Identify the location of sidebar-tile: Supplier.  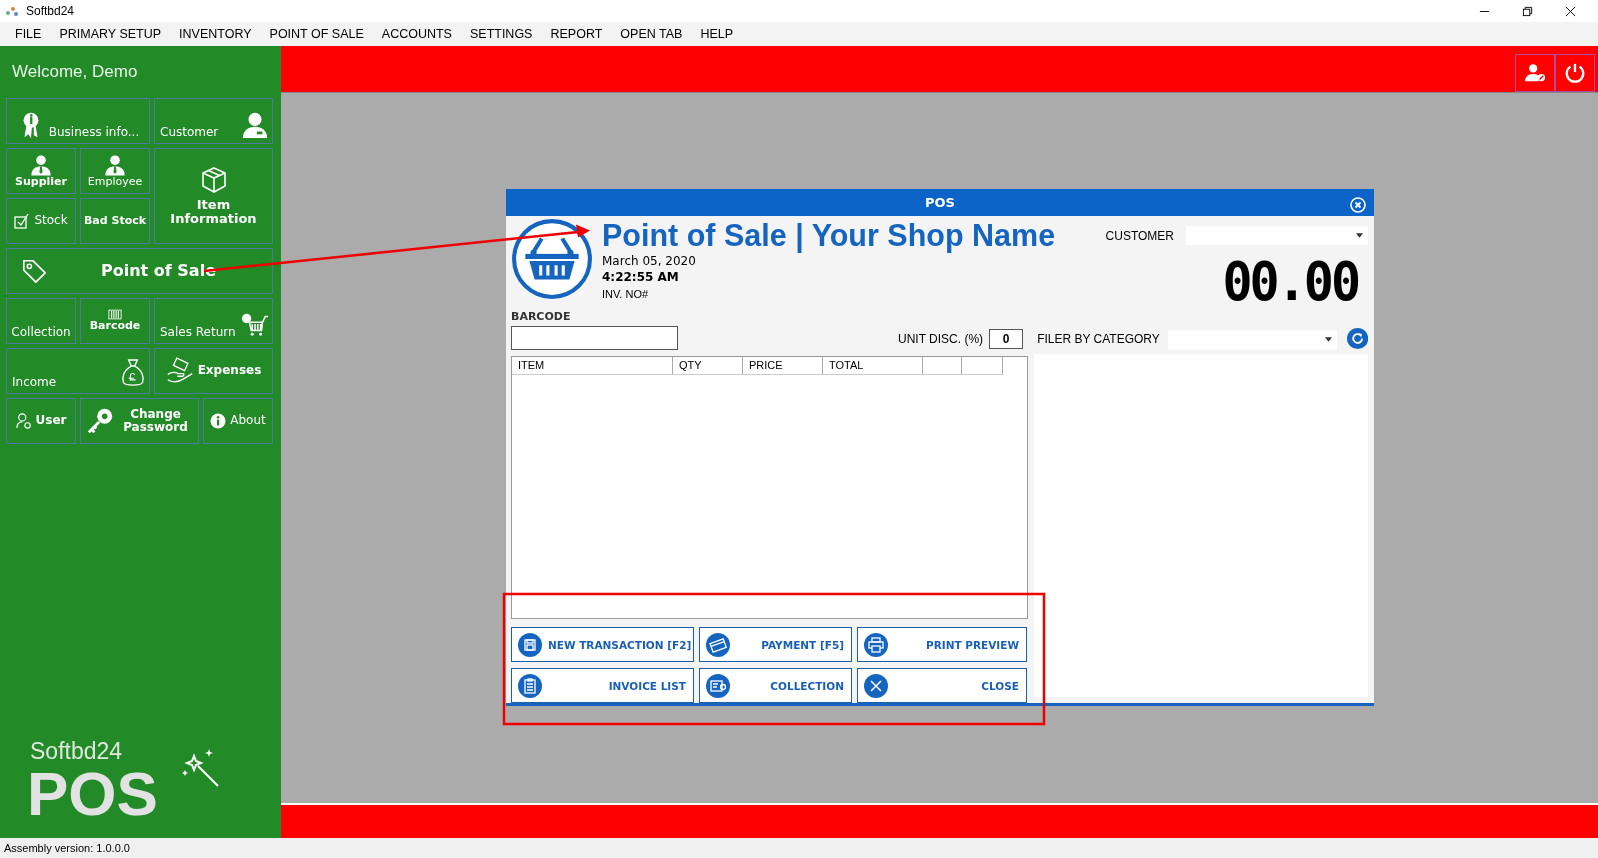
(41, 171).